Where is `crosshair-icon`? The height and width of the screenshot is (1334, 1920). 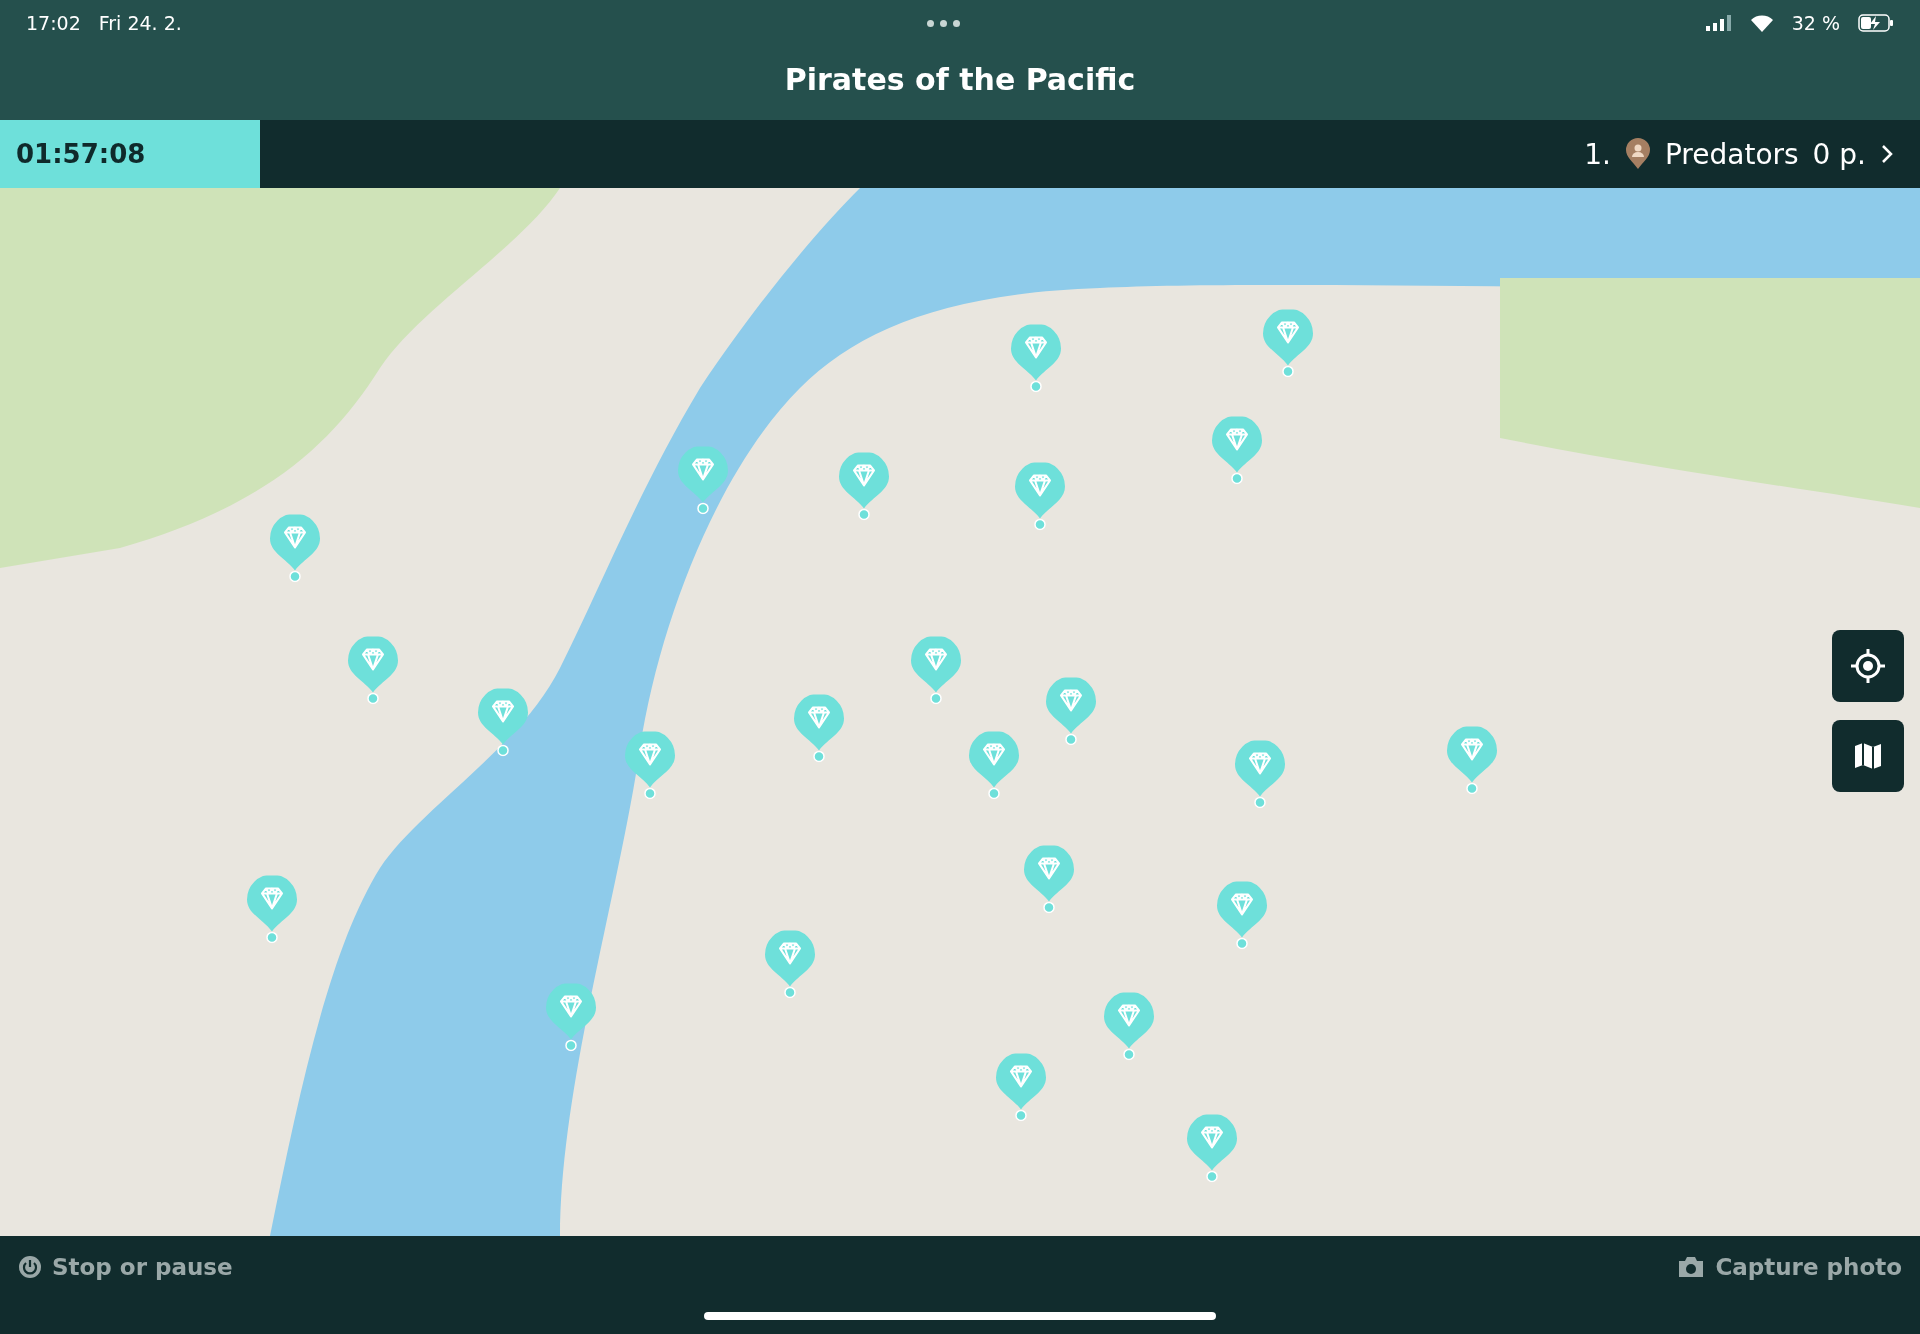 crosshair-icon is located at coordinates (1868, 666).